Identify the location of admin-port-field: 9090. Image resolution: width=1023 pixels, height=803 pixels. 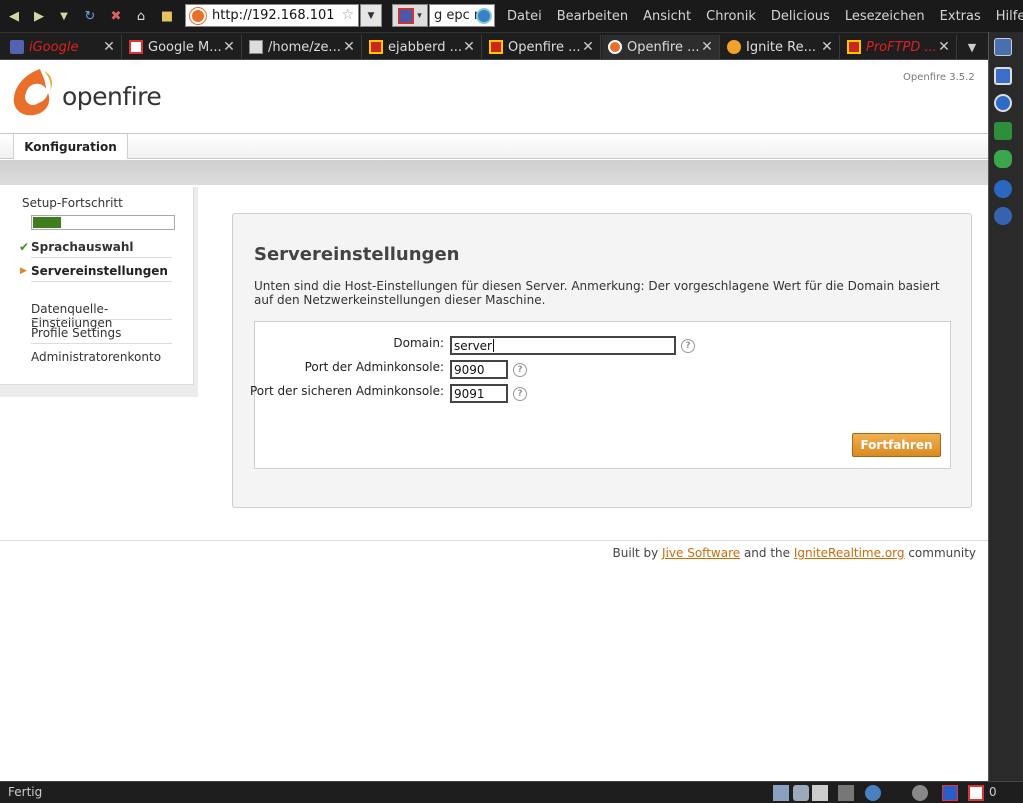
(479, 369).